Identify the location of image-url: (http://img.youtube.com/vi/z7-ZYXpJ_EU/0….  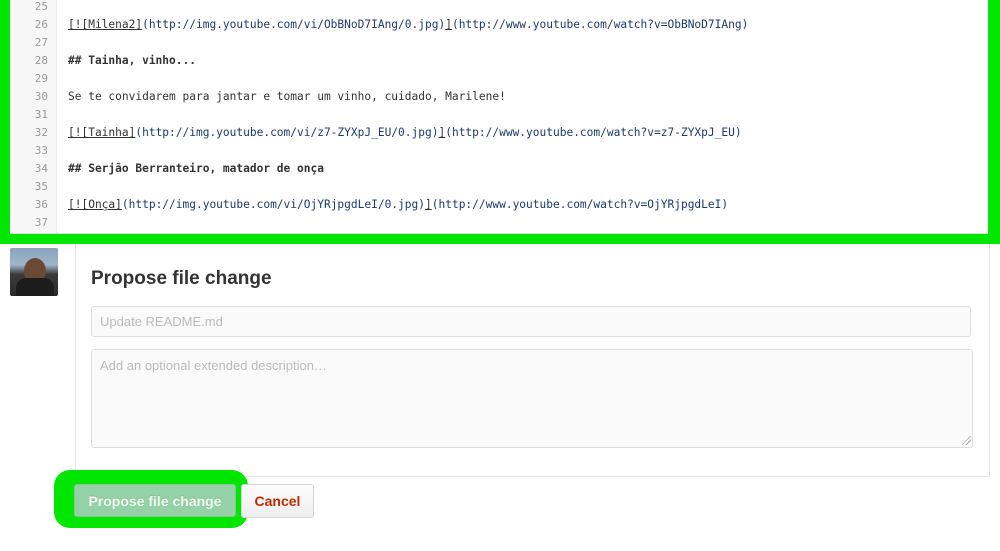
(287, 132).